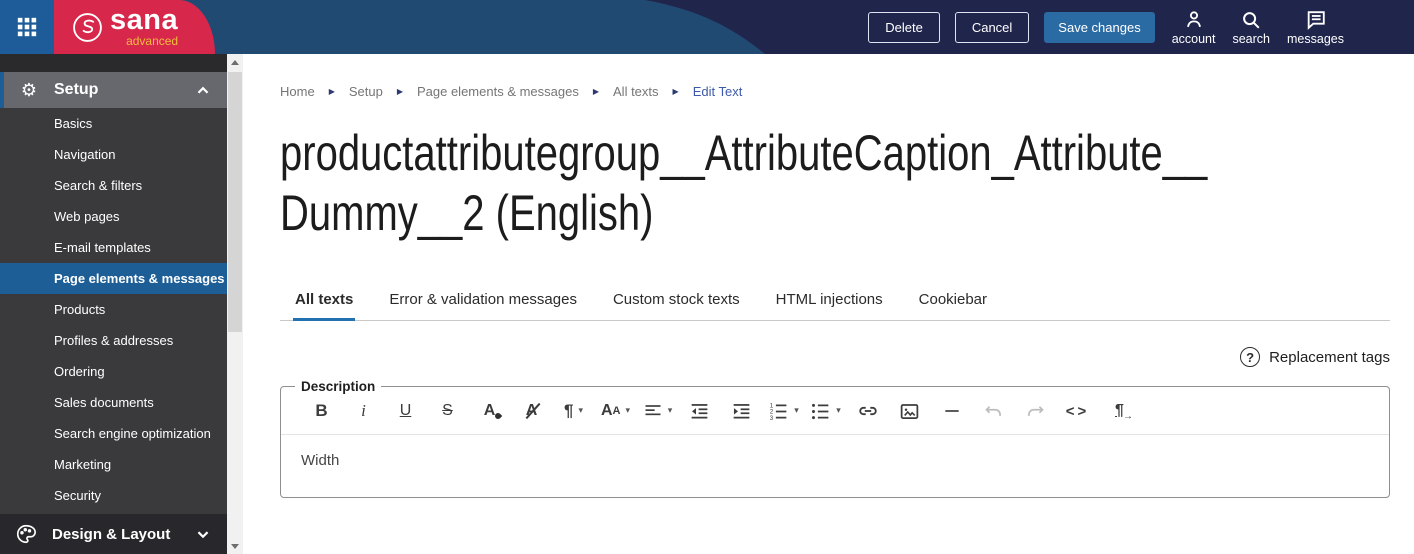 The width and height of the screenshot is (1414, 554). Describe the element at coordinates (113, 185) in the screenshot. I see `sidebar-item-search-filters: Search & filters` at that location.